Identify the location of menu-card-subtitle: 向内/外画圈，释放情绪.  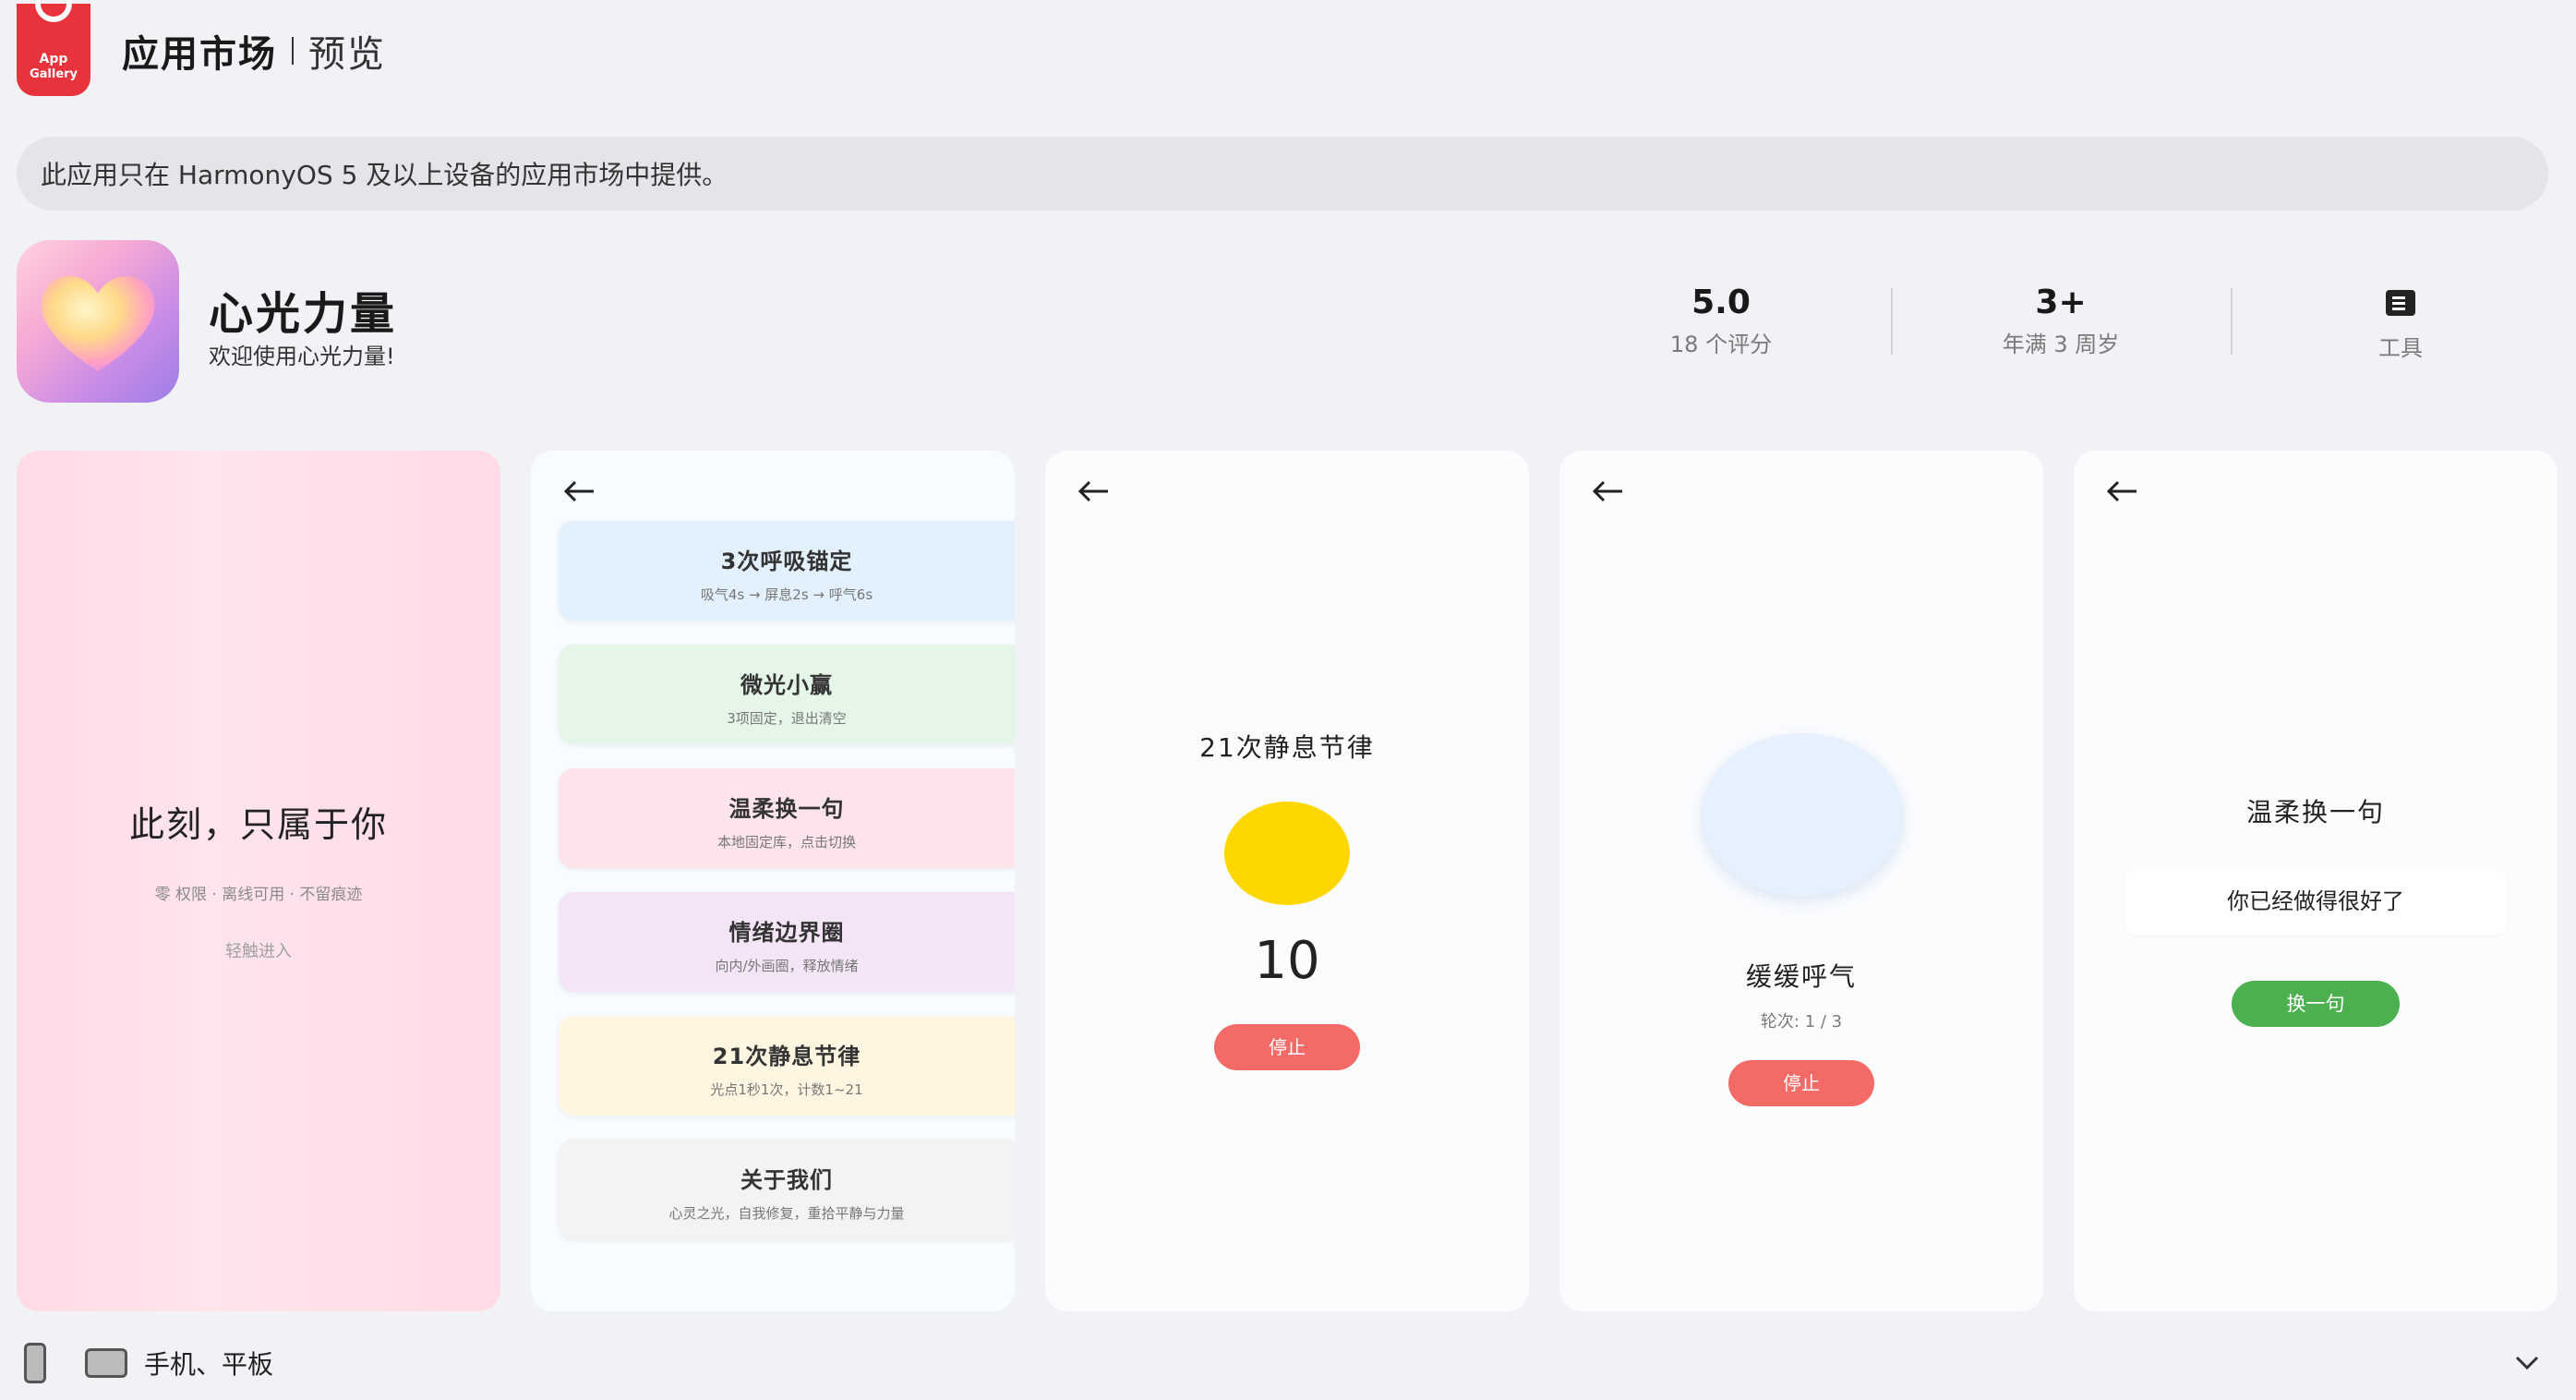
(787, 966).